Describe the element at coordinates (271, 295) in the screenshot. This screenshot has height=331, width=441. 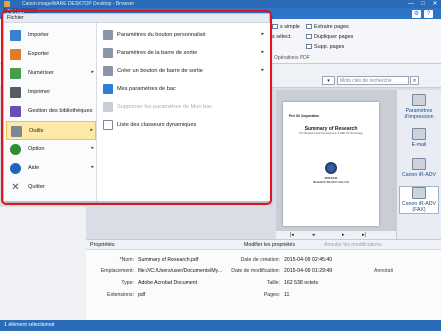
I see `prop-pages-label: Pages:` at that location.